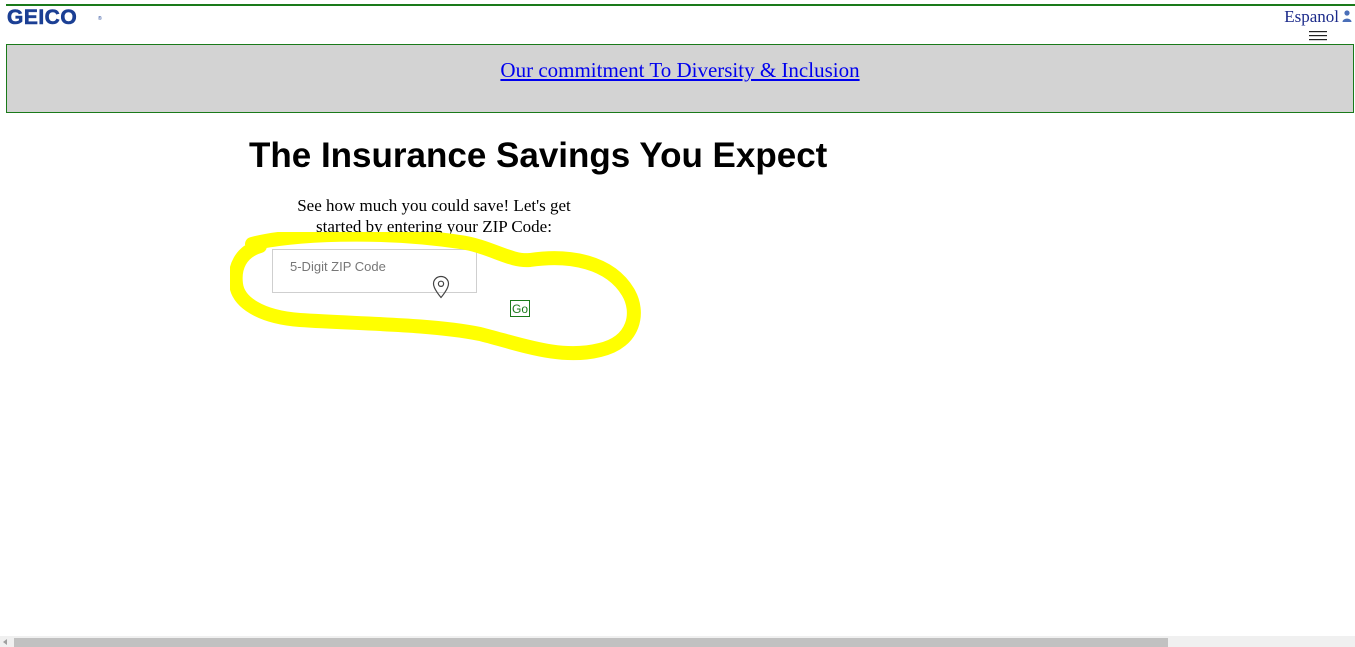 The image size is (1355, 647). I want to click on horizontal-scrollbar, so click(677, 641).